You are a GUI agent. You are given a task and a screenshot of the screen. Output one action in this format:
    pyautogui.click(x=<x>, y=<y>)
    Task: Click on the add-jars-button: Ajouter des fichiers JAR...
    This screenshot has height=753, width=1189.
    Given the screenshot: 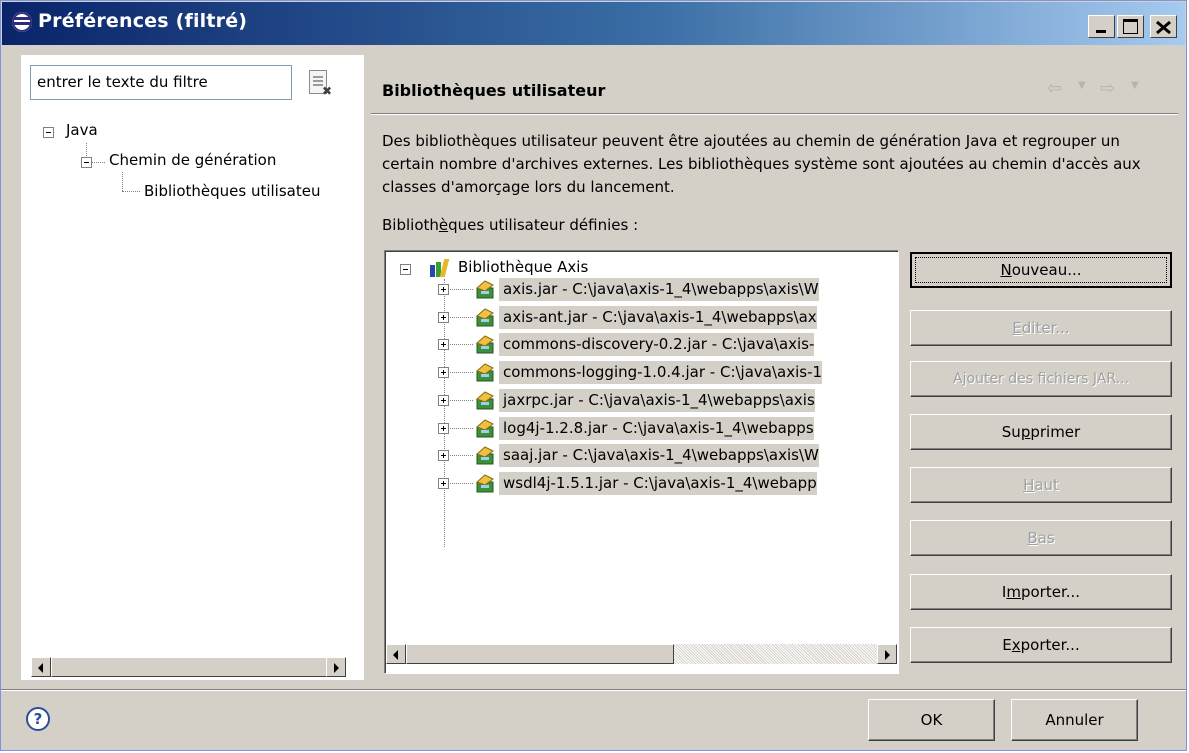 What is the action you would take?
    pyautogui.click(x=1041, y=379)
    